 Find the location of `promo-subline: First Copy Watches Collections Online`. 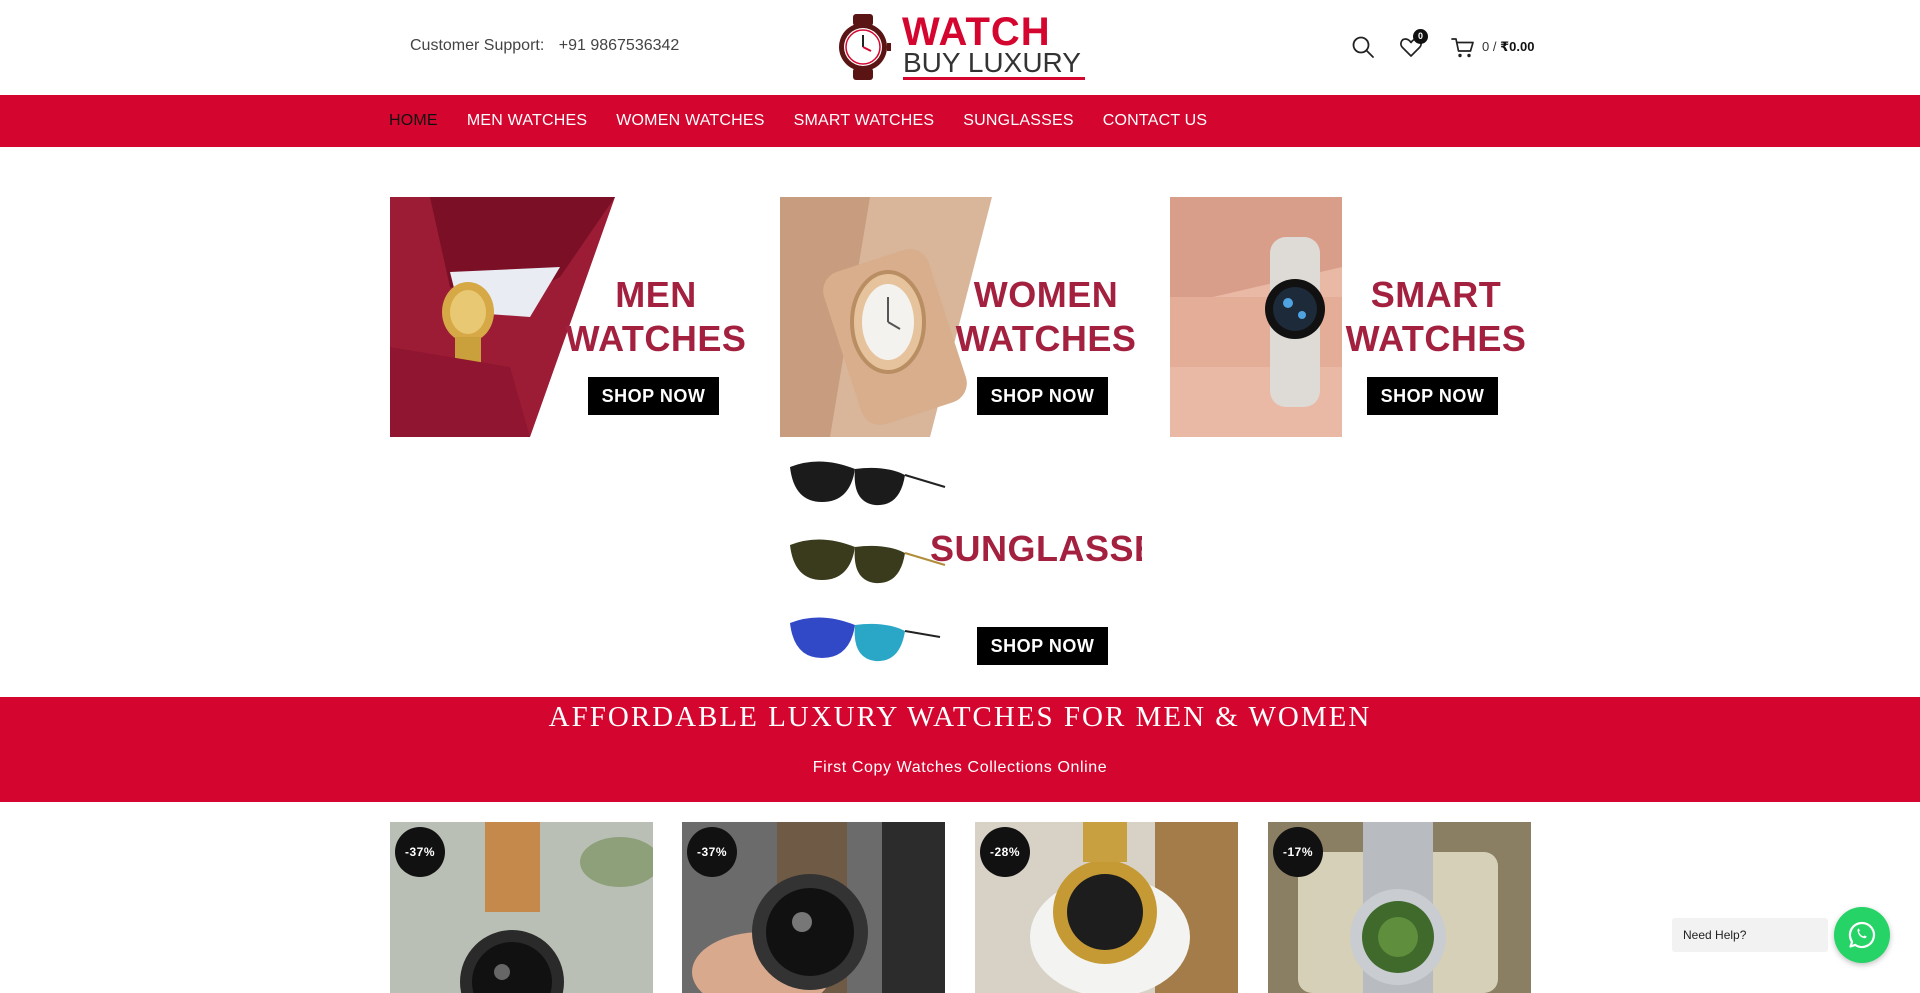

promo-subline: First Copy Watches Collections Online is located at coordinates (960, 767).